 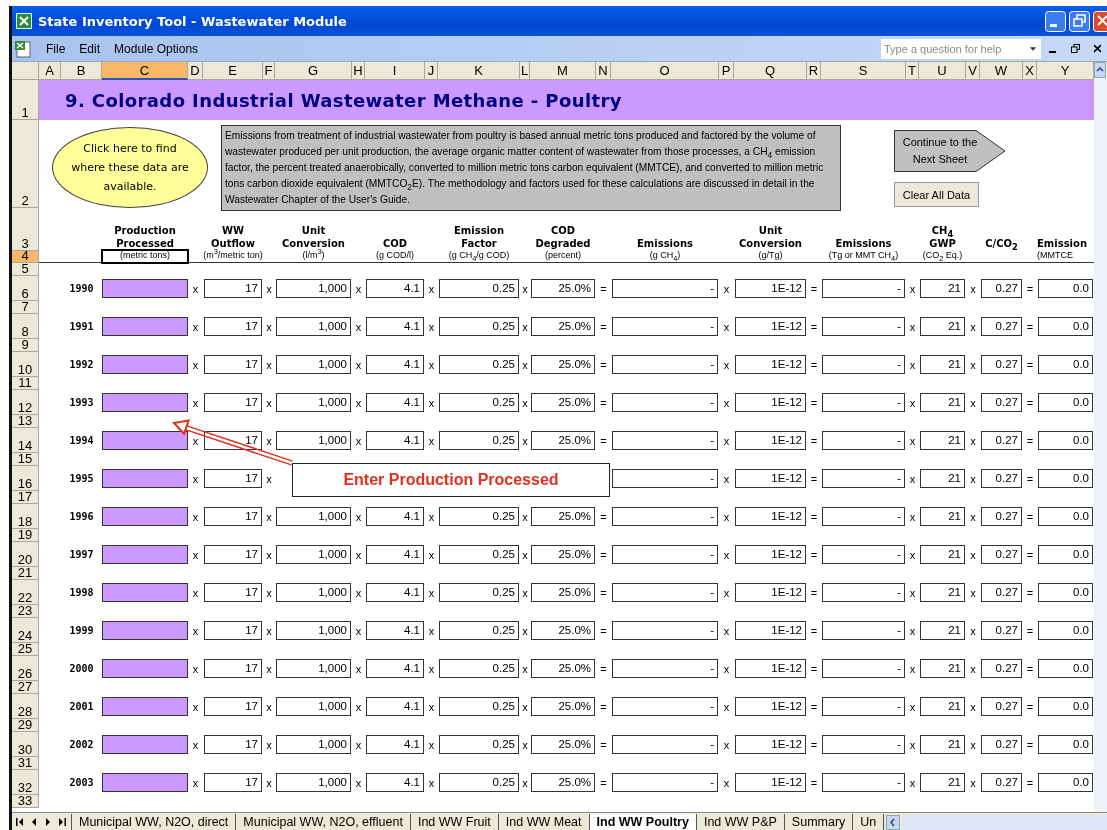 I want to click on row-header: 12, so click(x=25, y=402).